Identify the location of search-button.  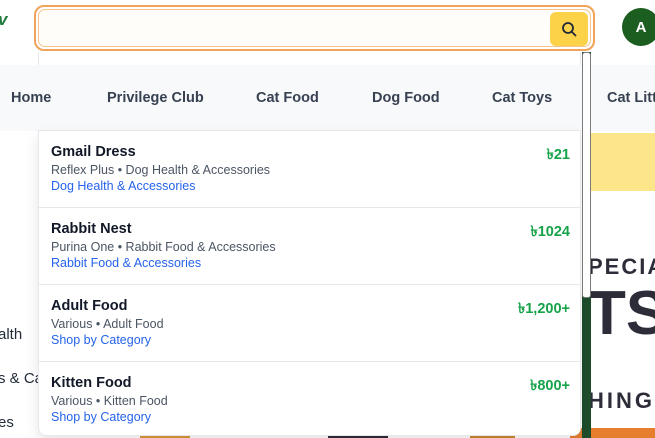
(569, 29).